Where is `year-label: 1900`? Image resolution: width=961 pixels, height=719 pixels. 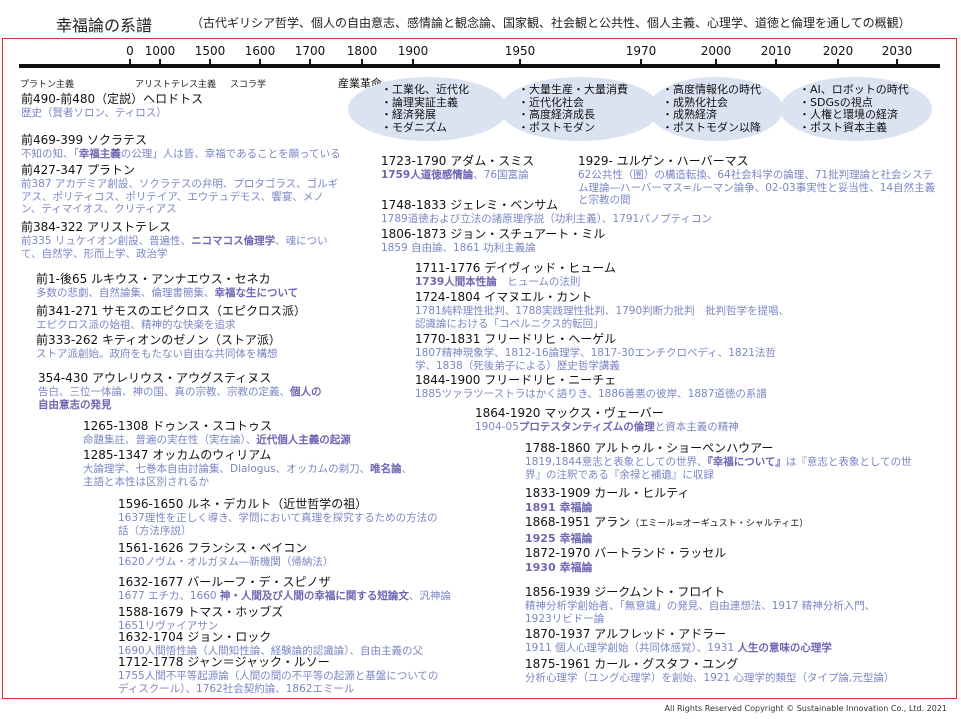 year-label: 1900 is located at coordinates (413, 51).